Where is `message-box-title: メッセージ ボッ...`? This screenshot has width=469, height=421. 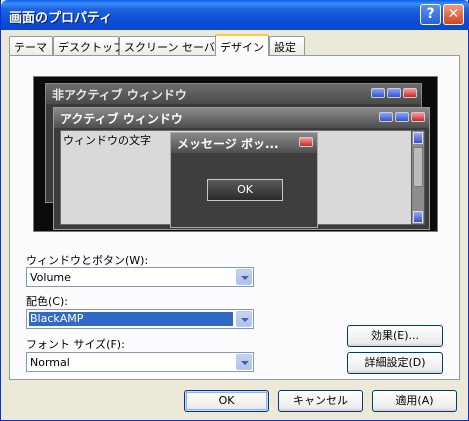 message-box-title: メッセージ ボッ... is located at coordinates (244, 143).